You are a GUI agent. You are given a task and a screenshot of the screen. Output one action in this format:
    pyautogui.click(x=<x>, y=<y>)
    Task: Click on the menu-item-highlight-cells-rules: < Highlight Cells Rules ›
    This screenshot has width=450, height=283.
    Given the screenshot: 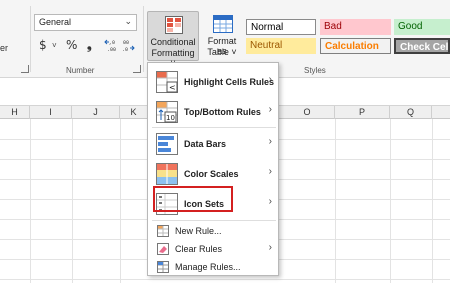 What is the action you would take?
    pyautogui.click(x=213, y=82)
    